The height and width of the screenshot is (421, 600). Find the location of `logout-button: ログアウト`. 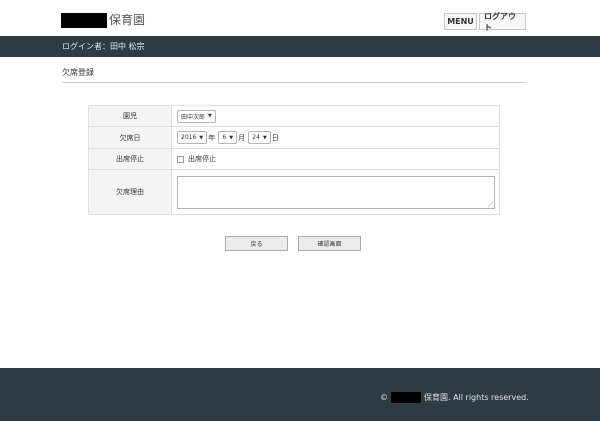

logout-button: ログアウト is located at coordinates (502, 22).